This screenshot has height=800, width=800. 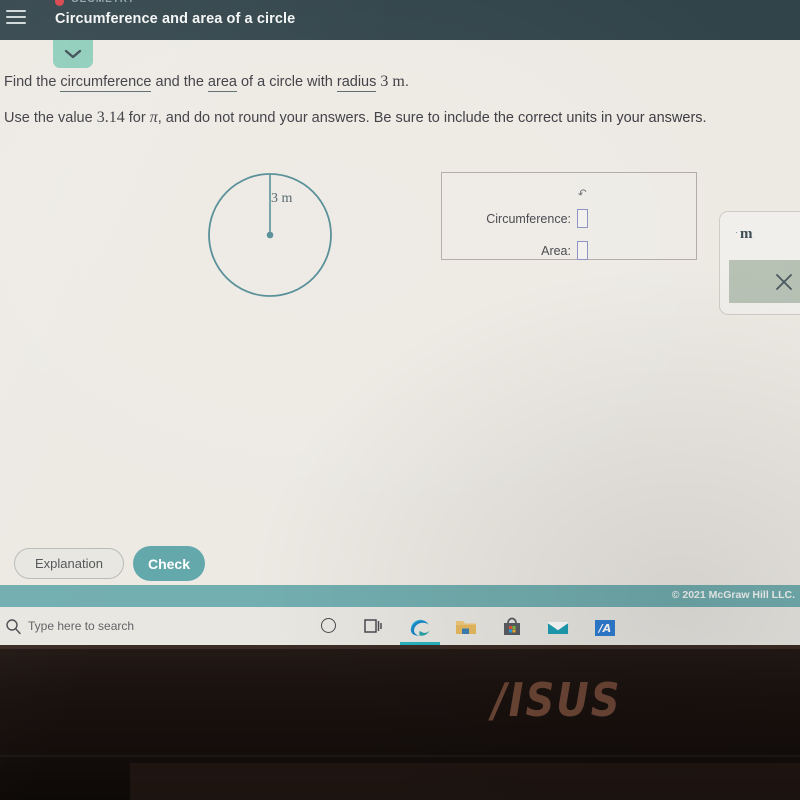 I want to click on text-fragment: for, so click(x=137, y=118).